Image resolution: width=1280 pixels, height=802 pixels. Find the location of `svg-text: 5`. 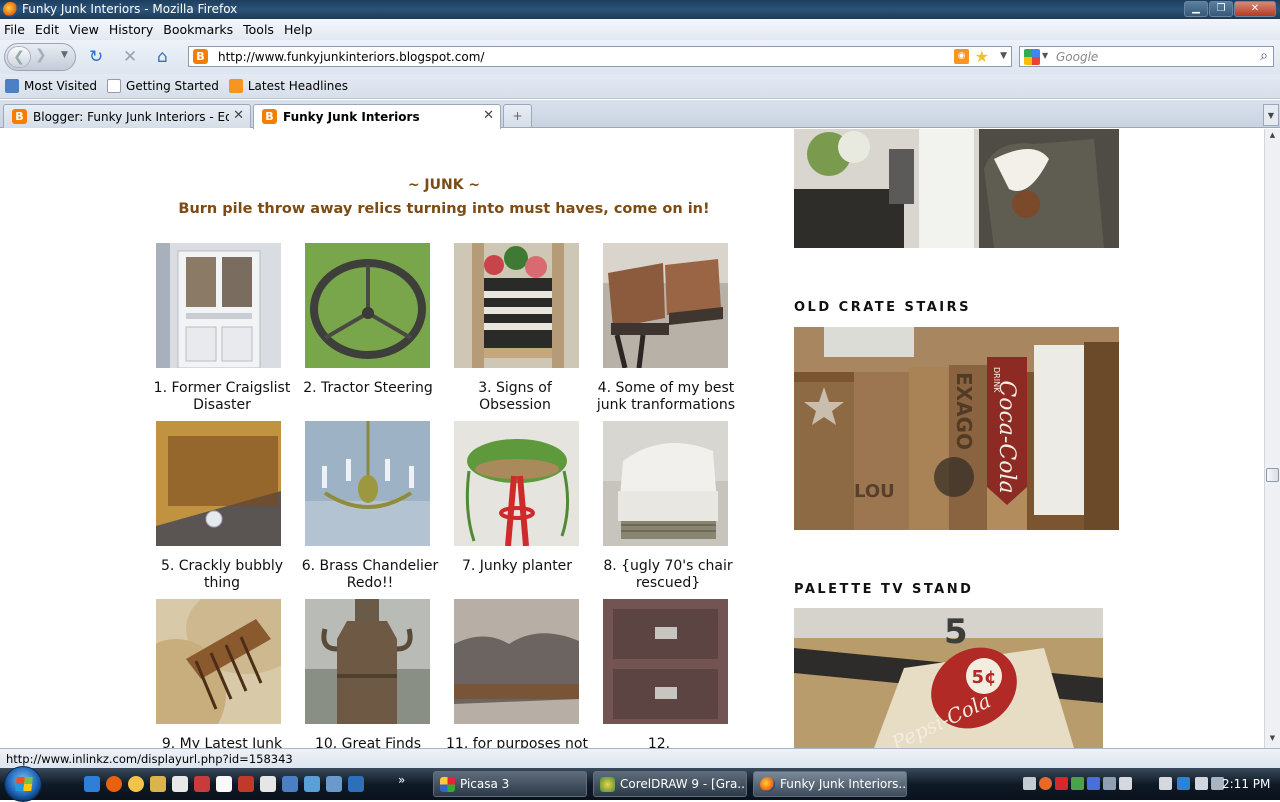

svg-text: 5 is located at coordinates (956, 632).